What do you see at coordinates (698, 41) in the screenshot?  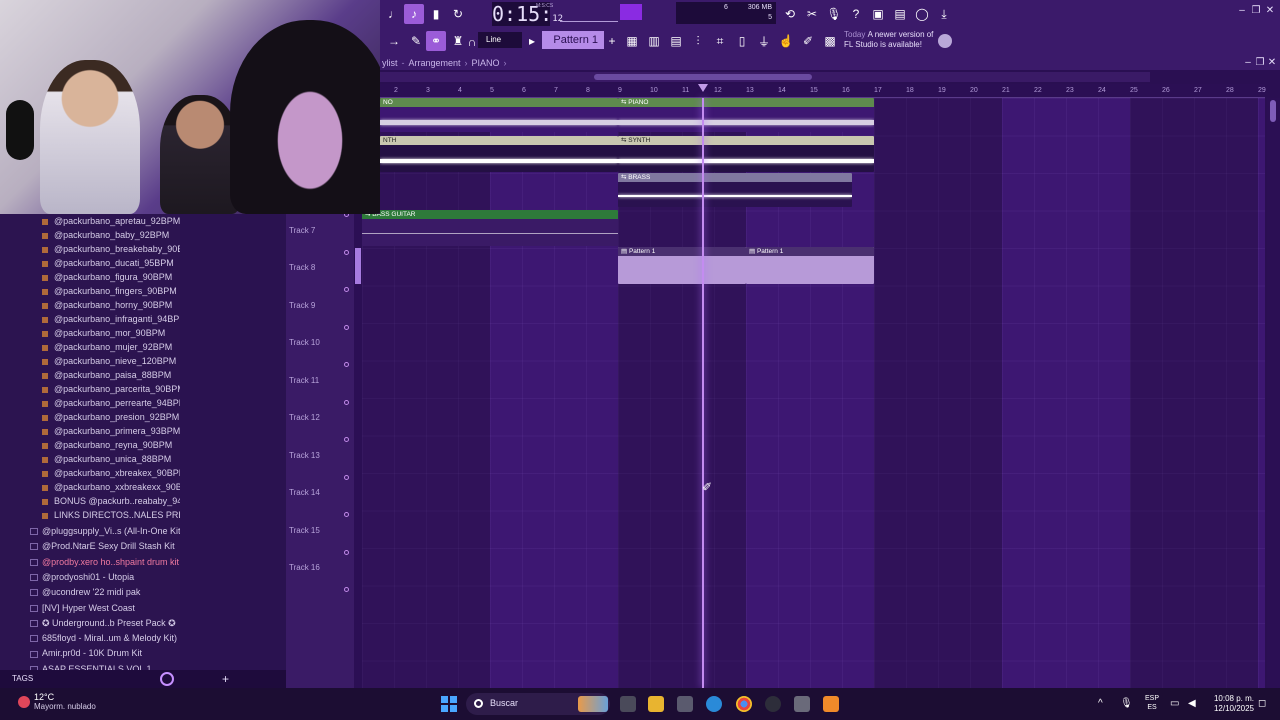 I see `mixer-faders-icon: ⫶` at bounding box center [698, 41].